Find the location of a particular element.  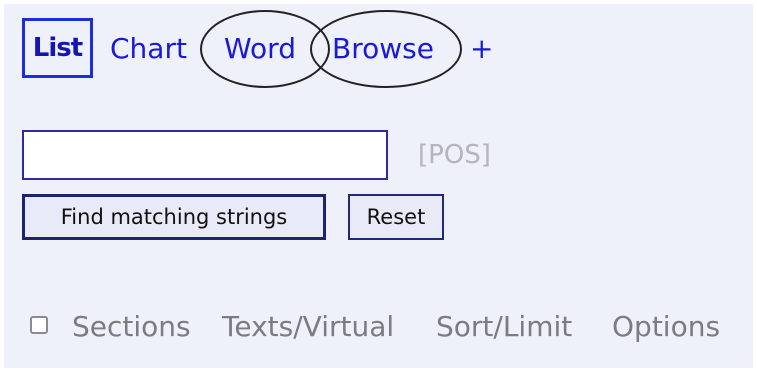

tab-add: + is located at coordinates (481, 49).